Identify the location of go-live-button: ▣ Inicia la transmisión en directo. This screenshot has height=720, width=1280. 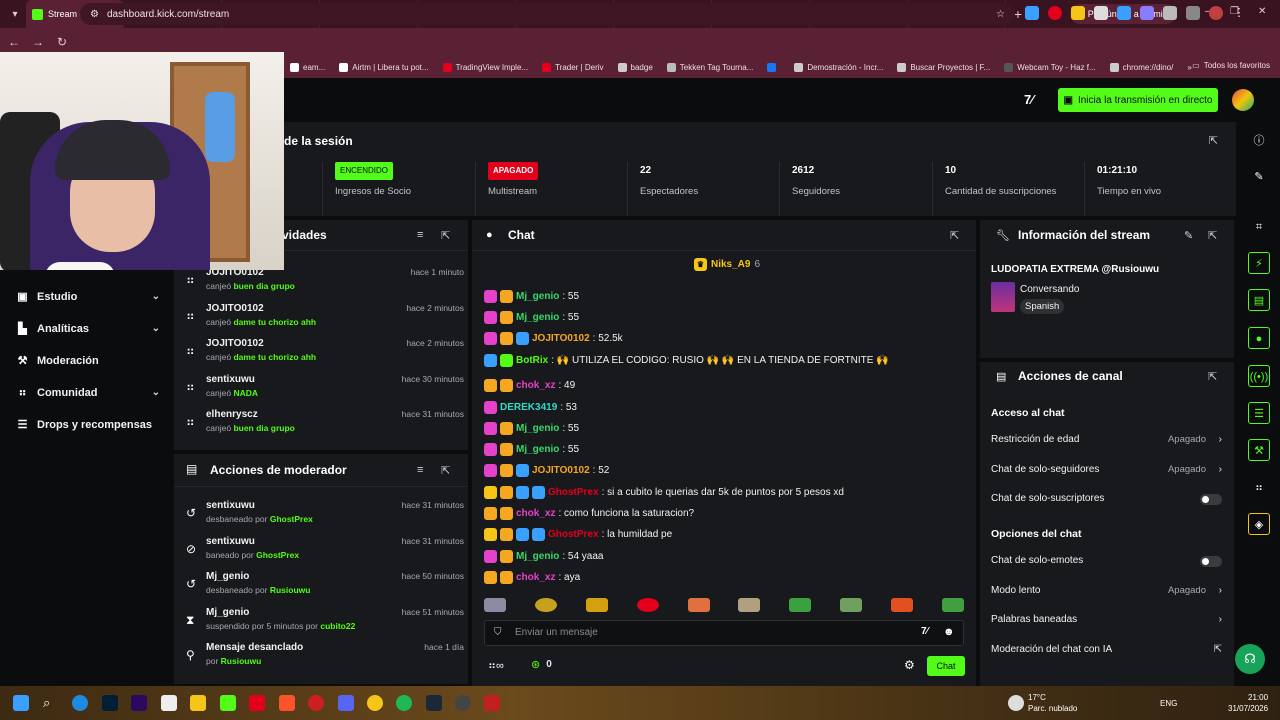
(1138, 100).